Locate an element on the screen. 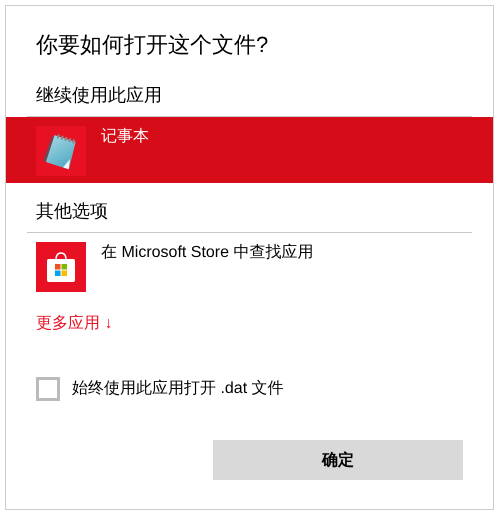 The width and height of the screenshot is (499, 516). app-name: 记事本 is located at coordinates (125, 136).